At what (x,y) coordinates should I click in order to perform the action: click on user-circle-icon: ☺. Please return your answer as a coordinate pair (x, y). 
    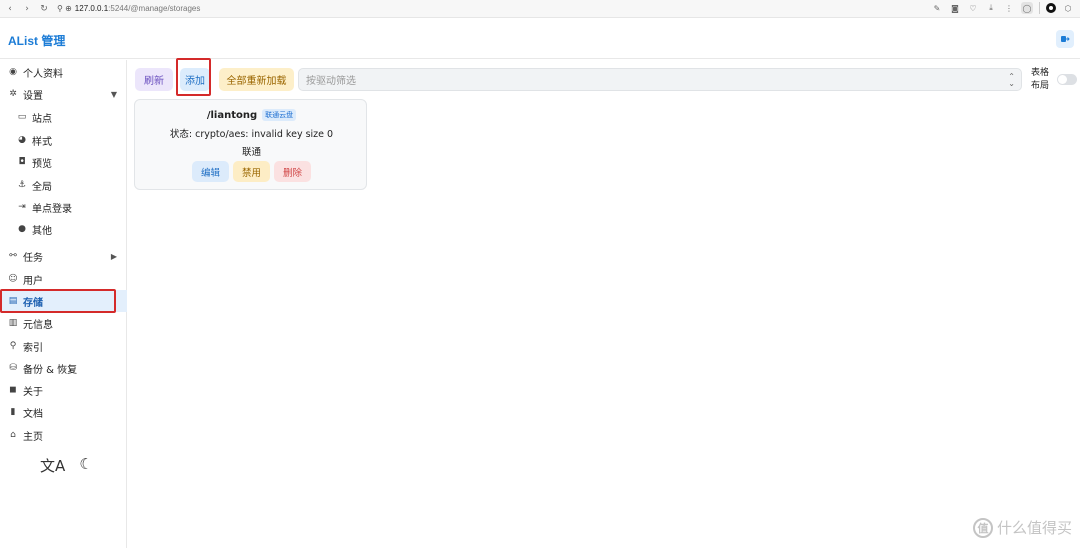
    Looking at the image, I should click on (13, 279).